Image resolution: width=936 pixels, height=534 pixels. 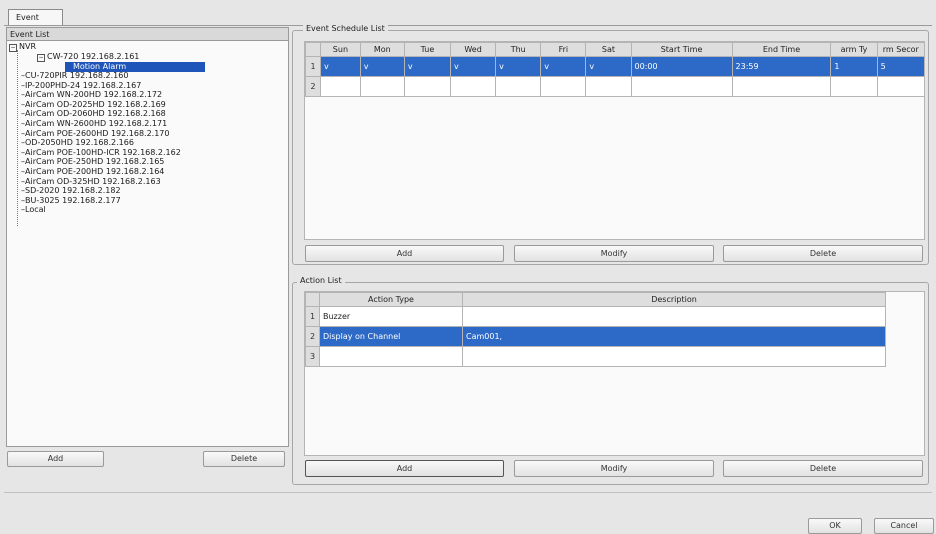 I want to click on column-header: Tue, so click(x=427, y=49).